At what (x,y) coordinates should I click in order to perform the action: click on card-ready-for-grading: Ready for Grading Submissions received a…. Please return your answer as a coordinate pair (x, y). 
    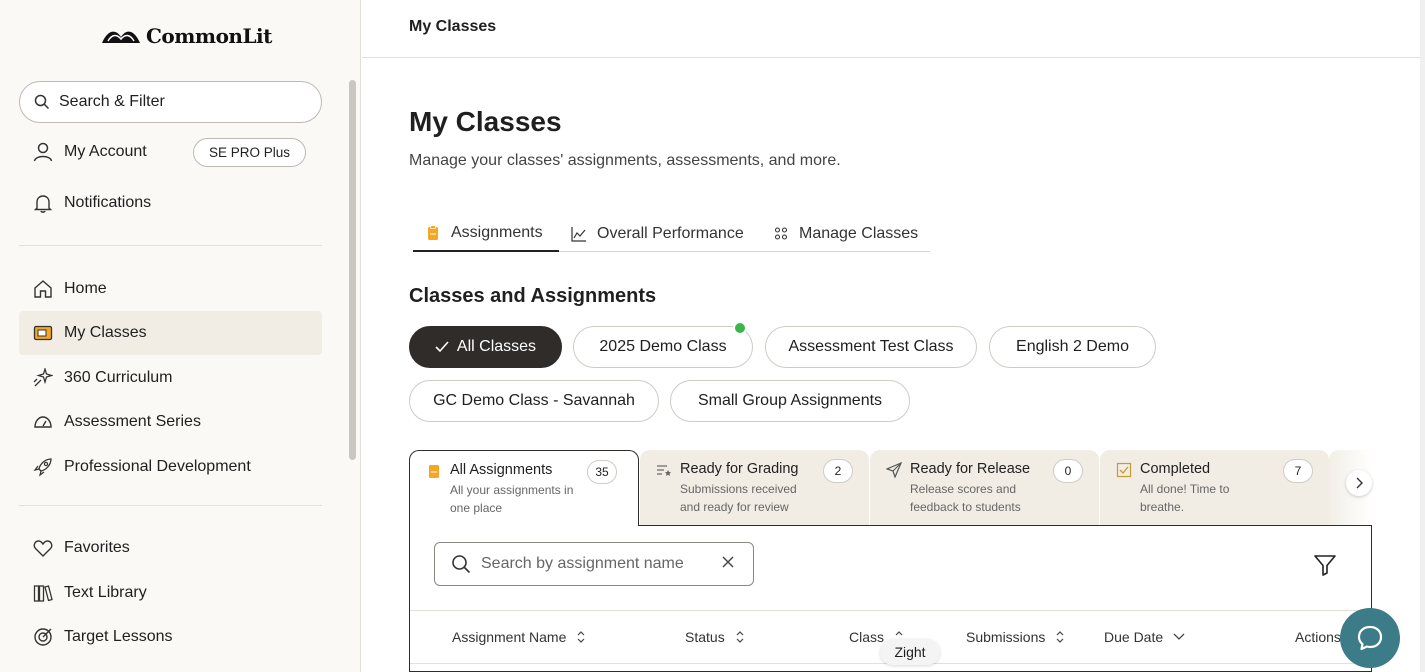
    Looking at the image, I should click on (754, 488).